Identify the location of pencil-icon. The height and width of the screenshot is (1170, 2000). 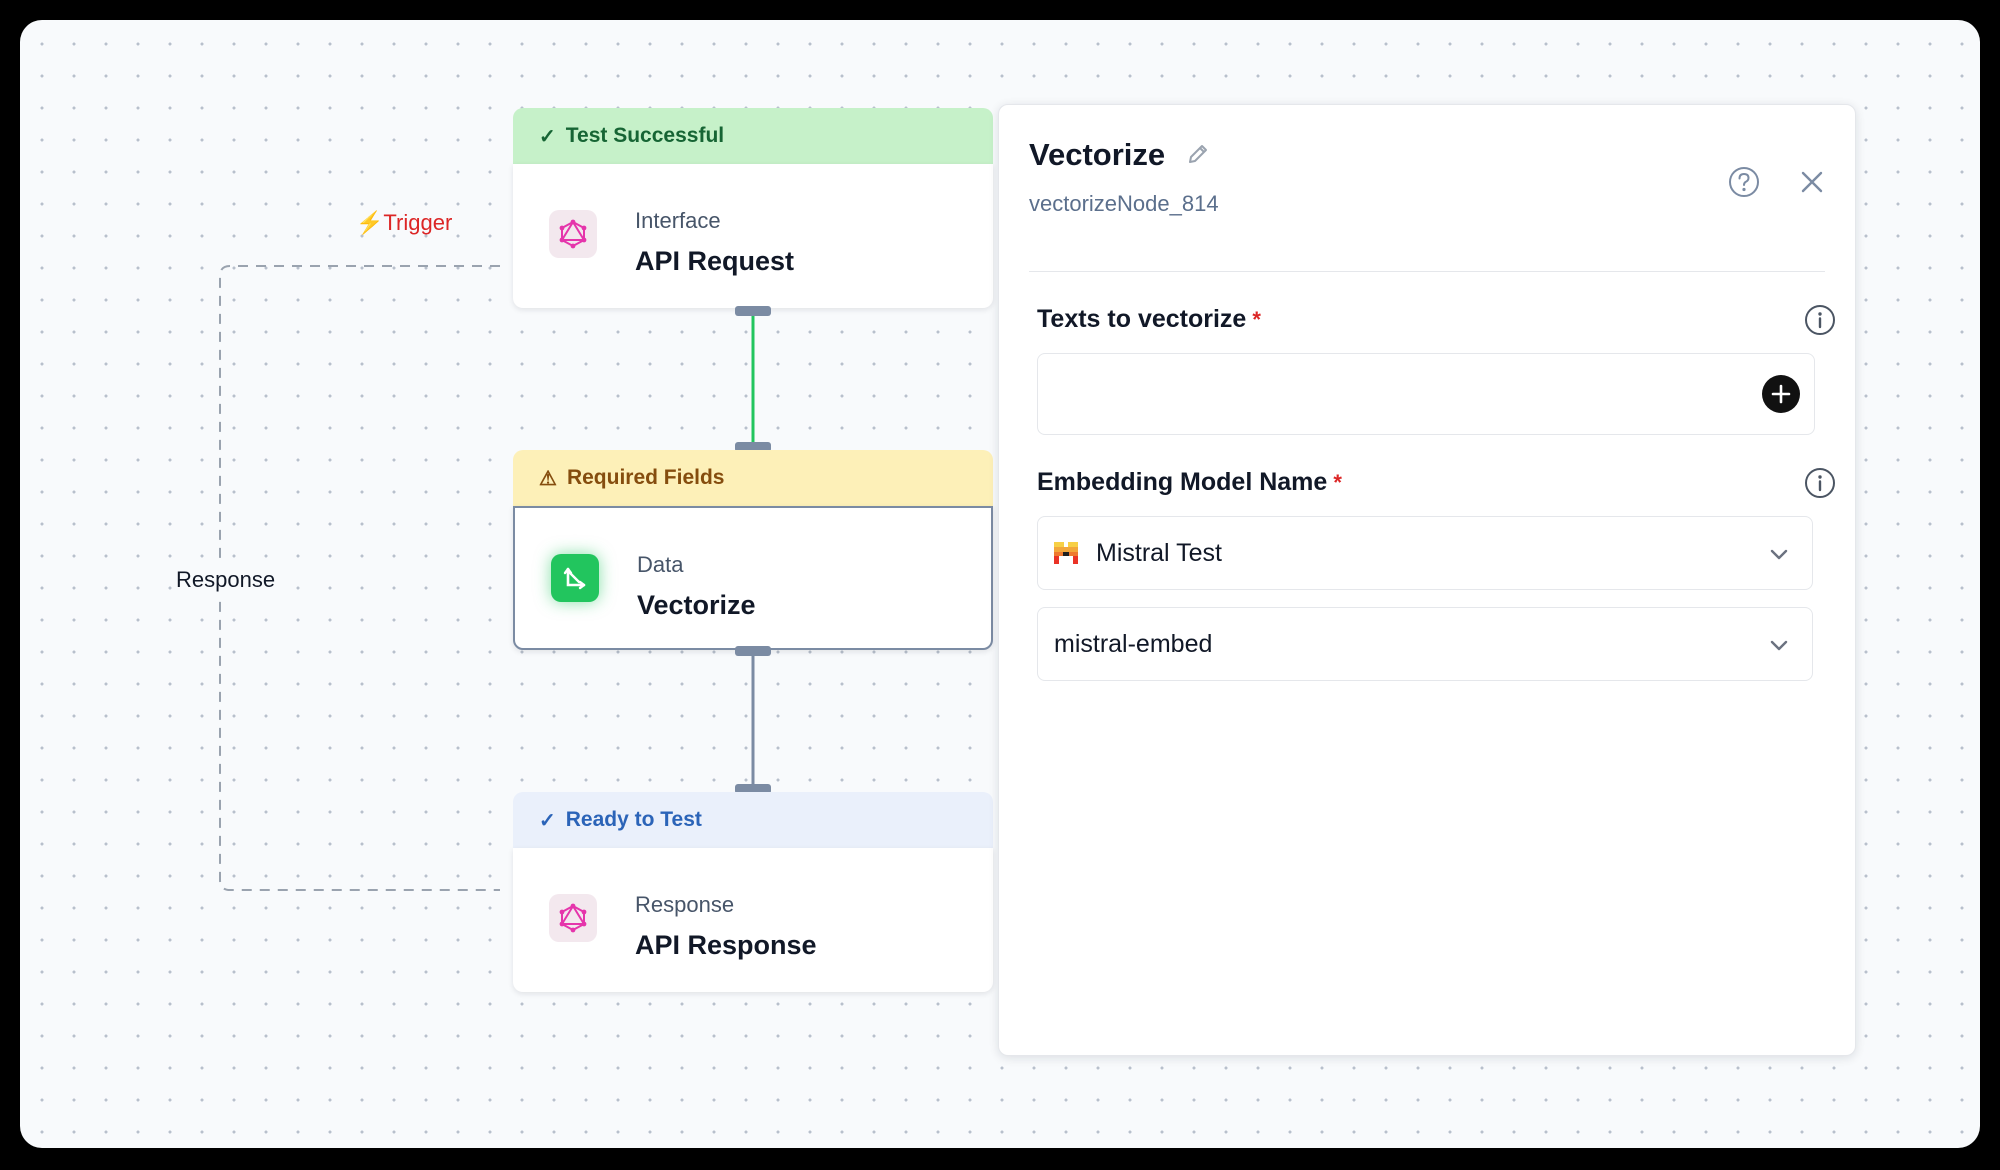
(1198, 156).